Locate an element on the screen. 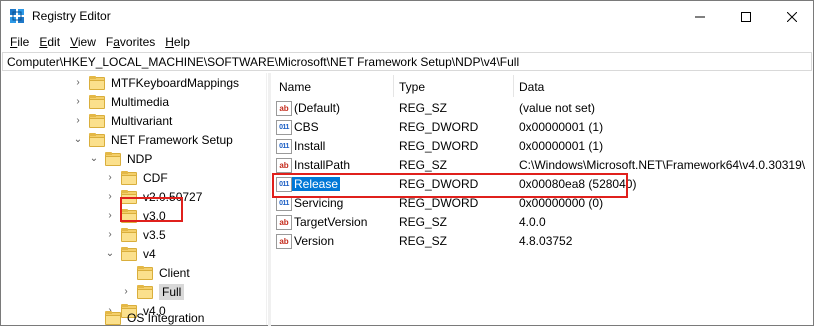  column-header-name: Name is located at coordinates (295, 87).